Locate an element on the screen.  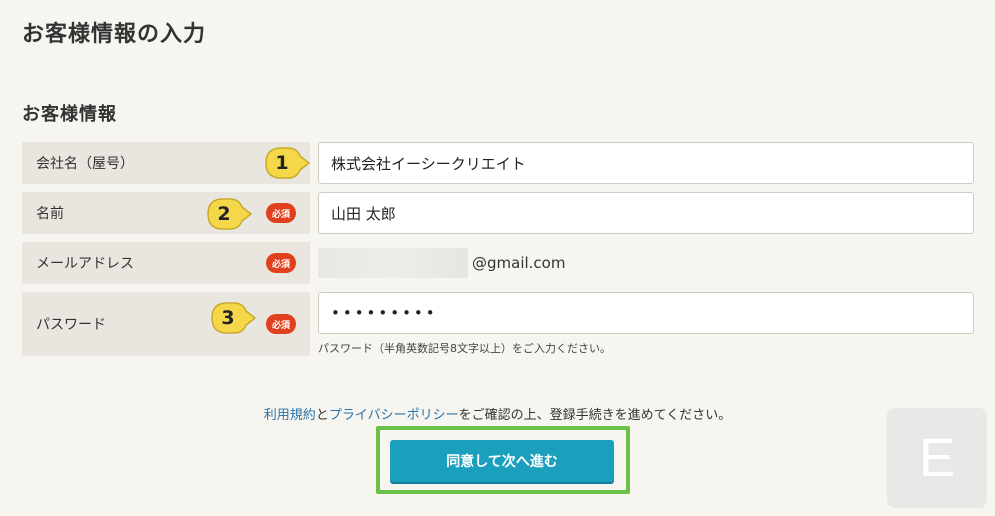
password-label: パスワード is located at coordinates (71, 325).